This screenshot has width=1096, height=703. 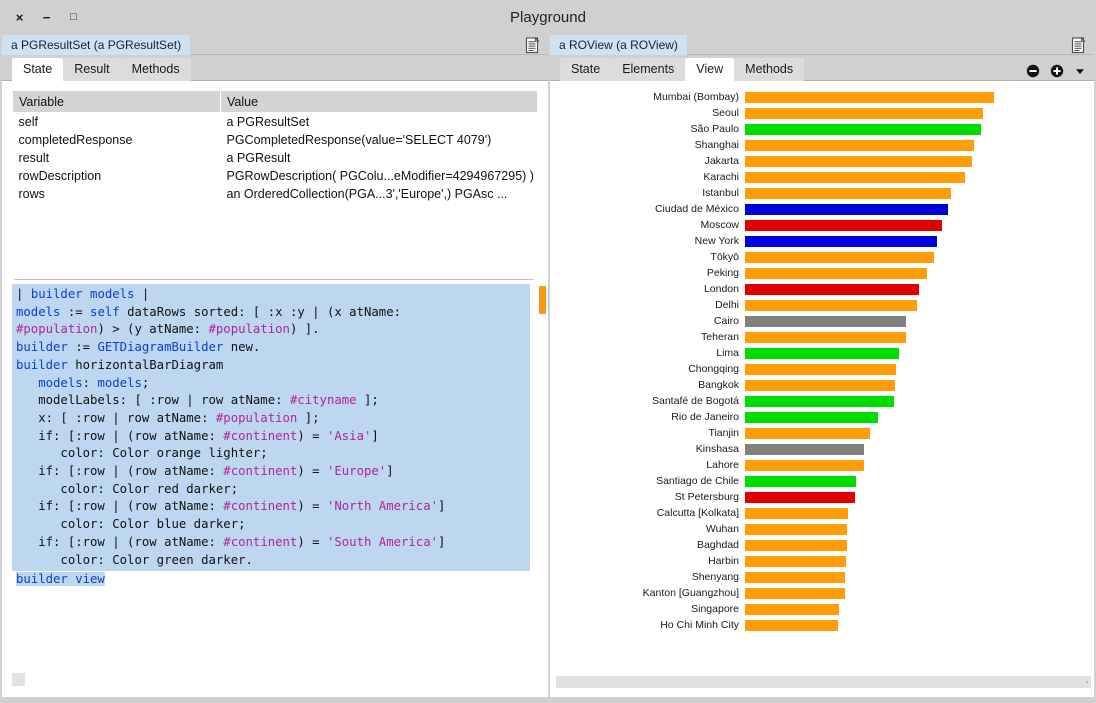 I want to click on chart-bar-row: Chongqing, so click(x=822, y=369).